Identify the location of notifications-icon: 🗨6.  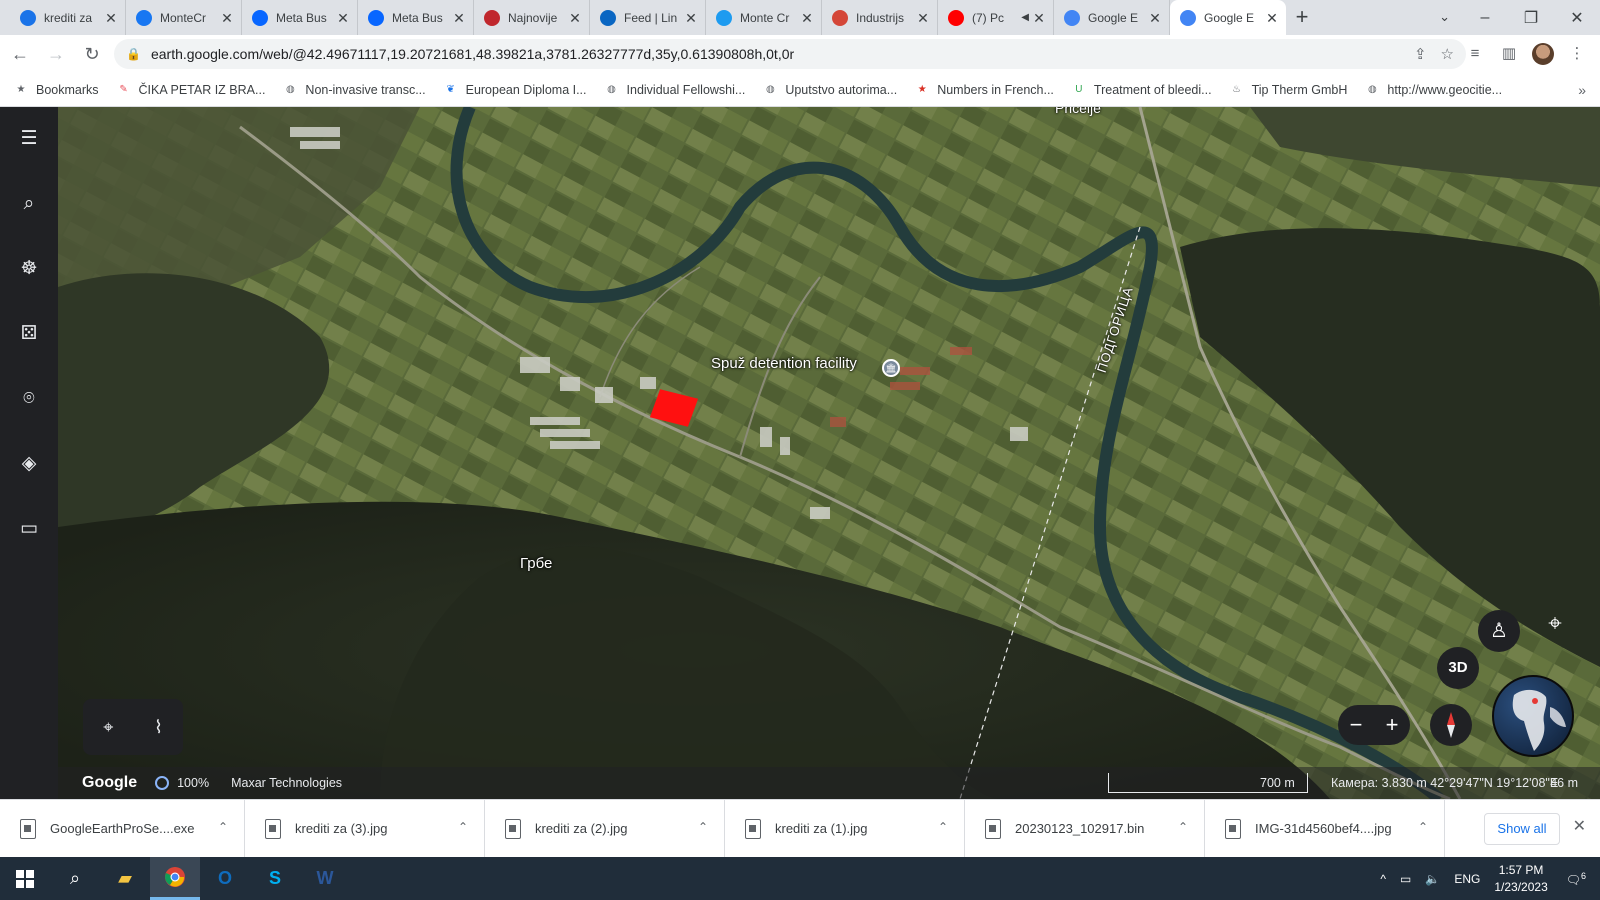
(1576, 879).